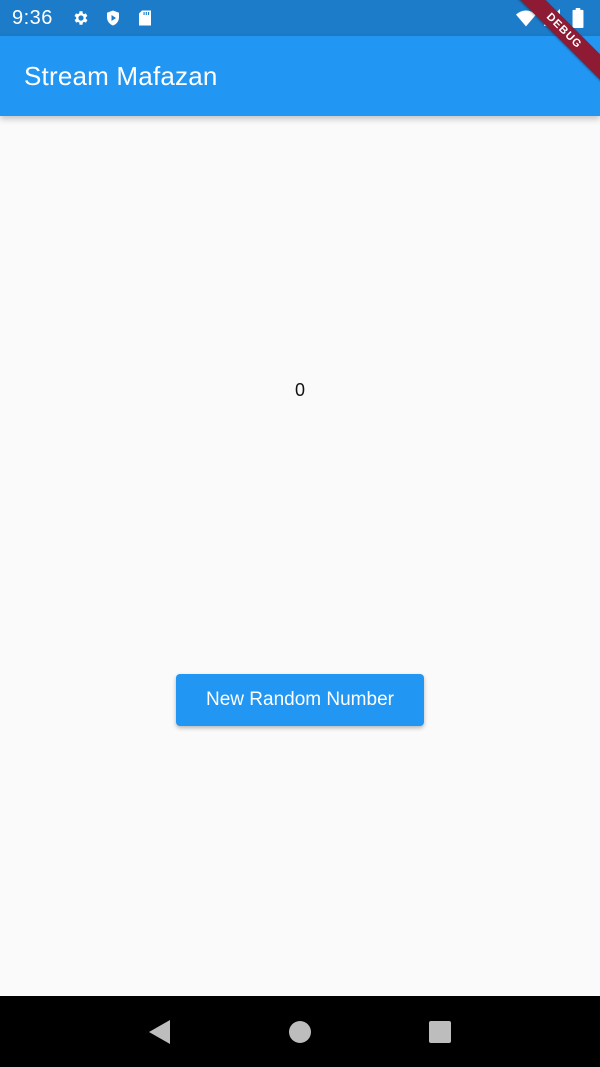 The image size is (600, 1067). I want to click on app-title: Stream Mafazan, so click(121, 75).